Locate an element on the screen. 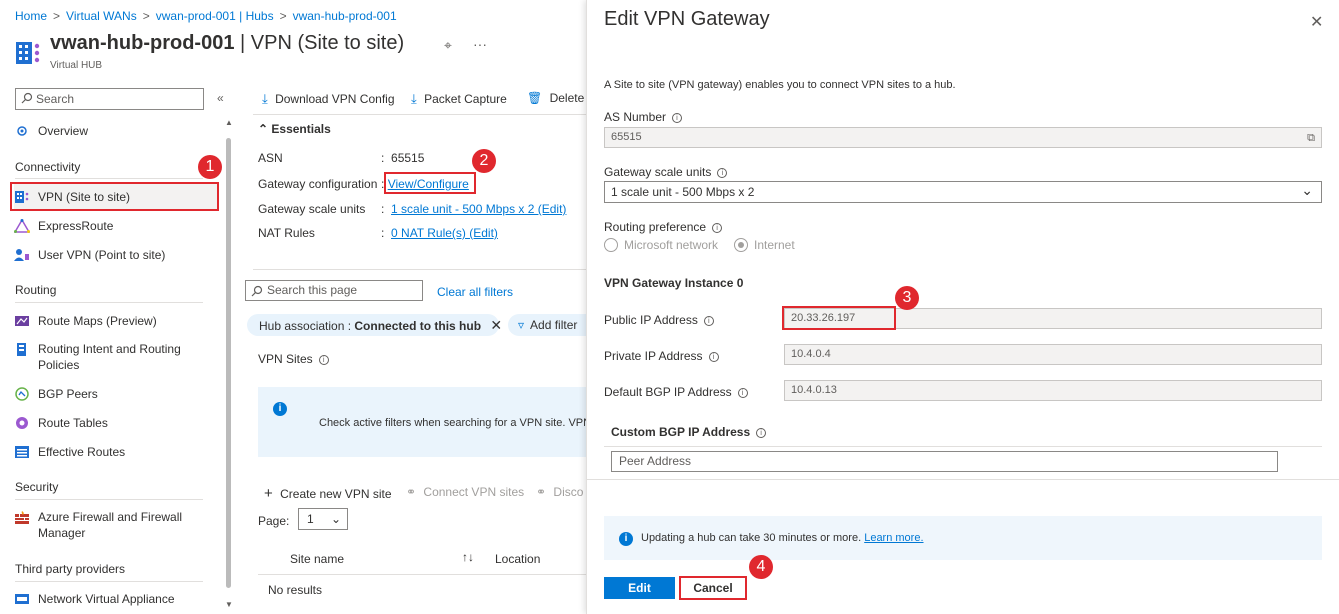  route-maps-icon is located at coordinates (22, 321).